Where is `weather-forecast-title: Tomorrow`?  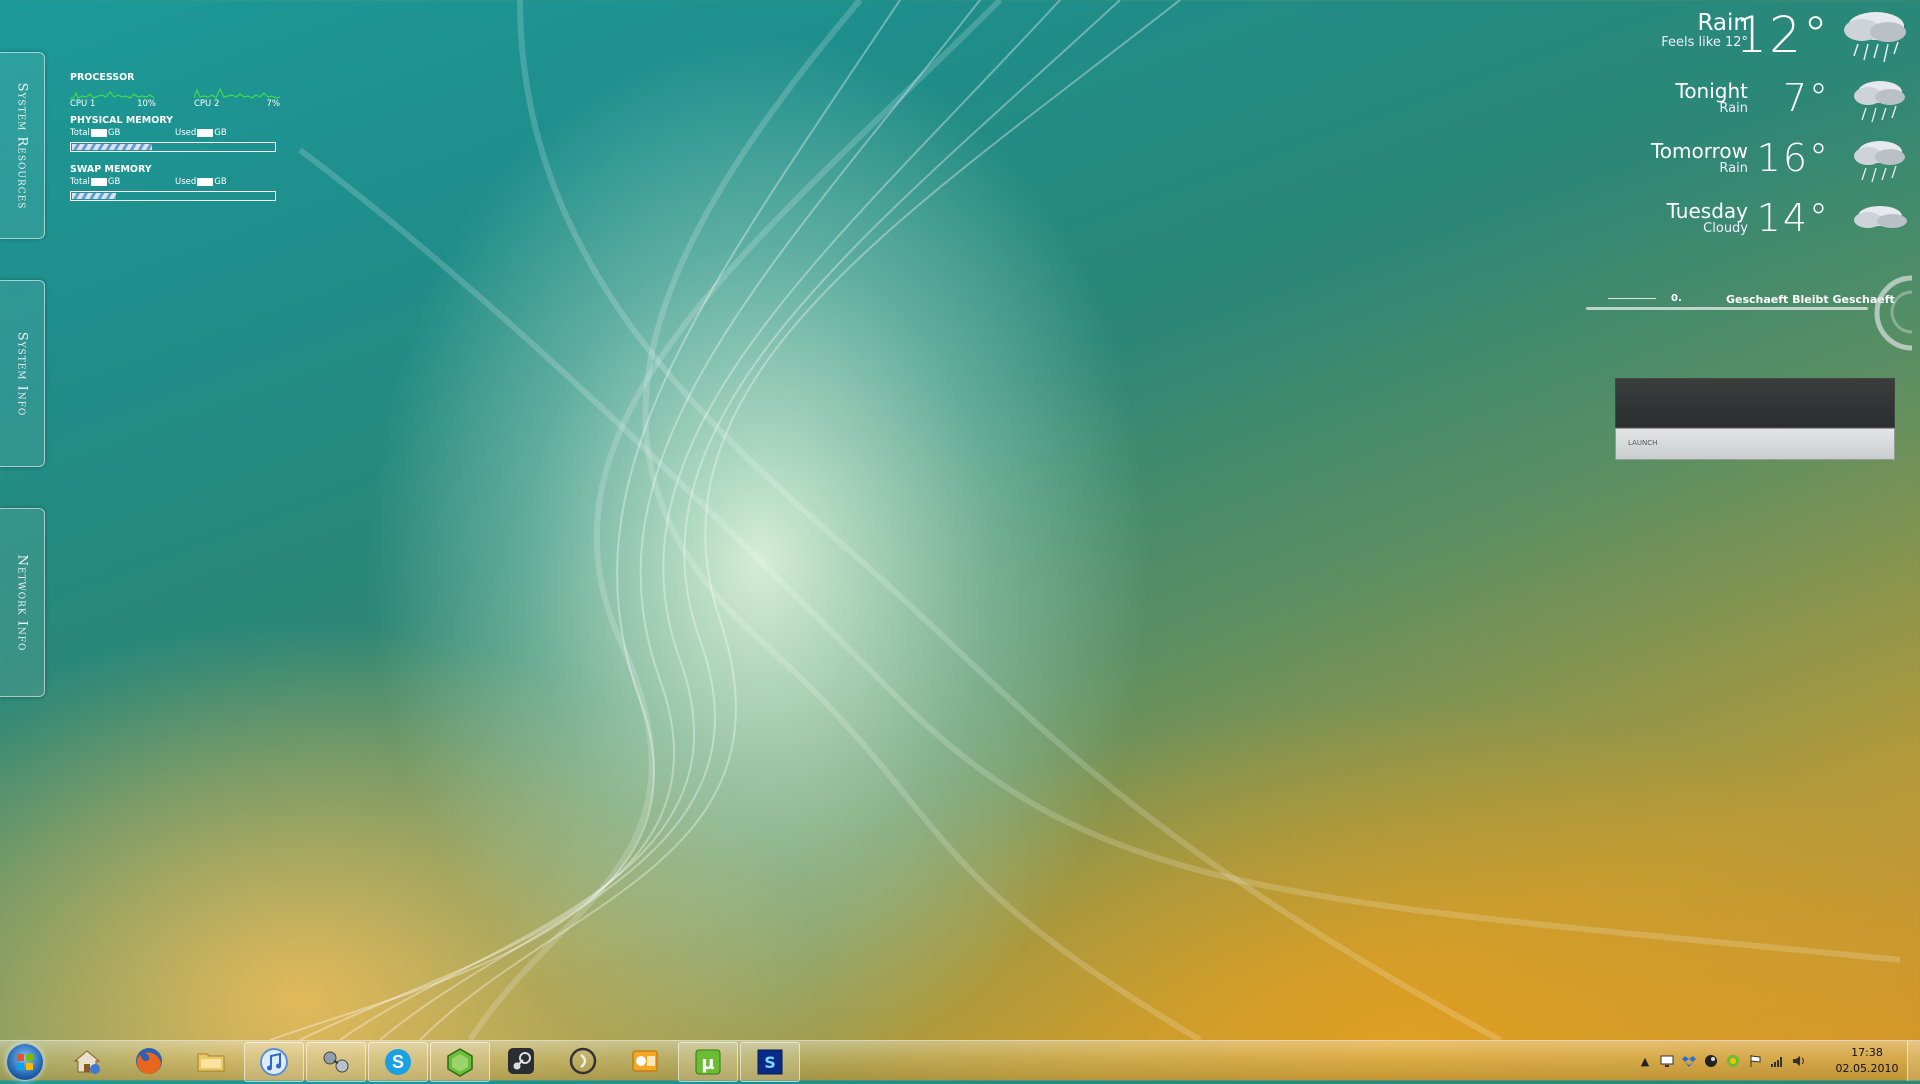 weather-forecast-title: Tomorrow is located at coordinates (1699, 151).